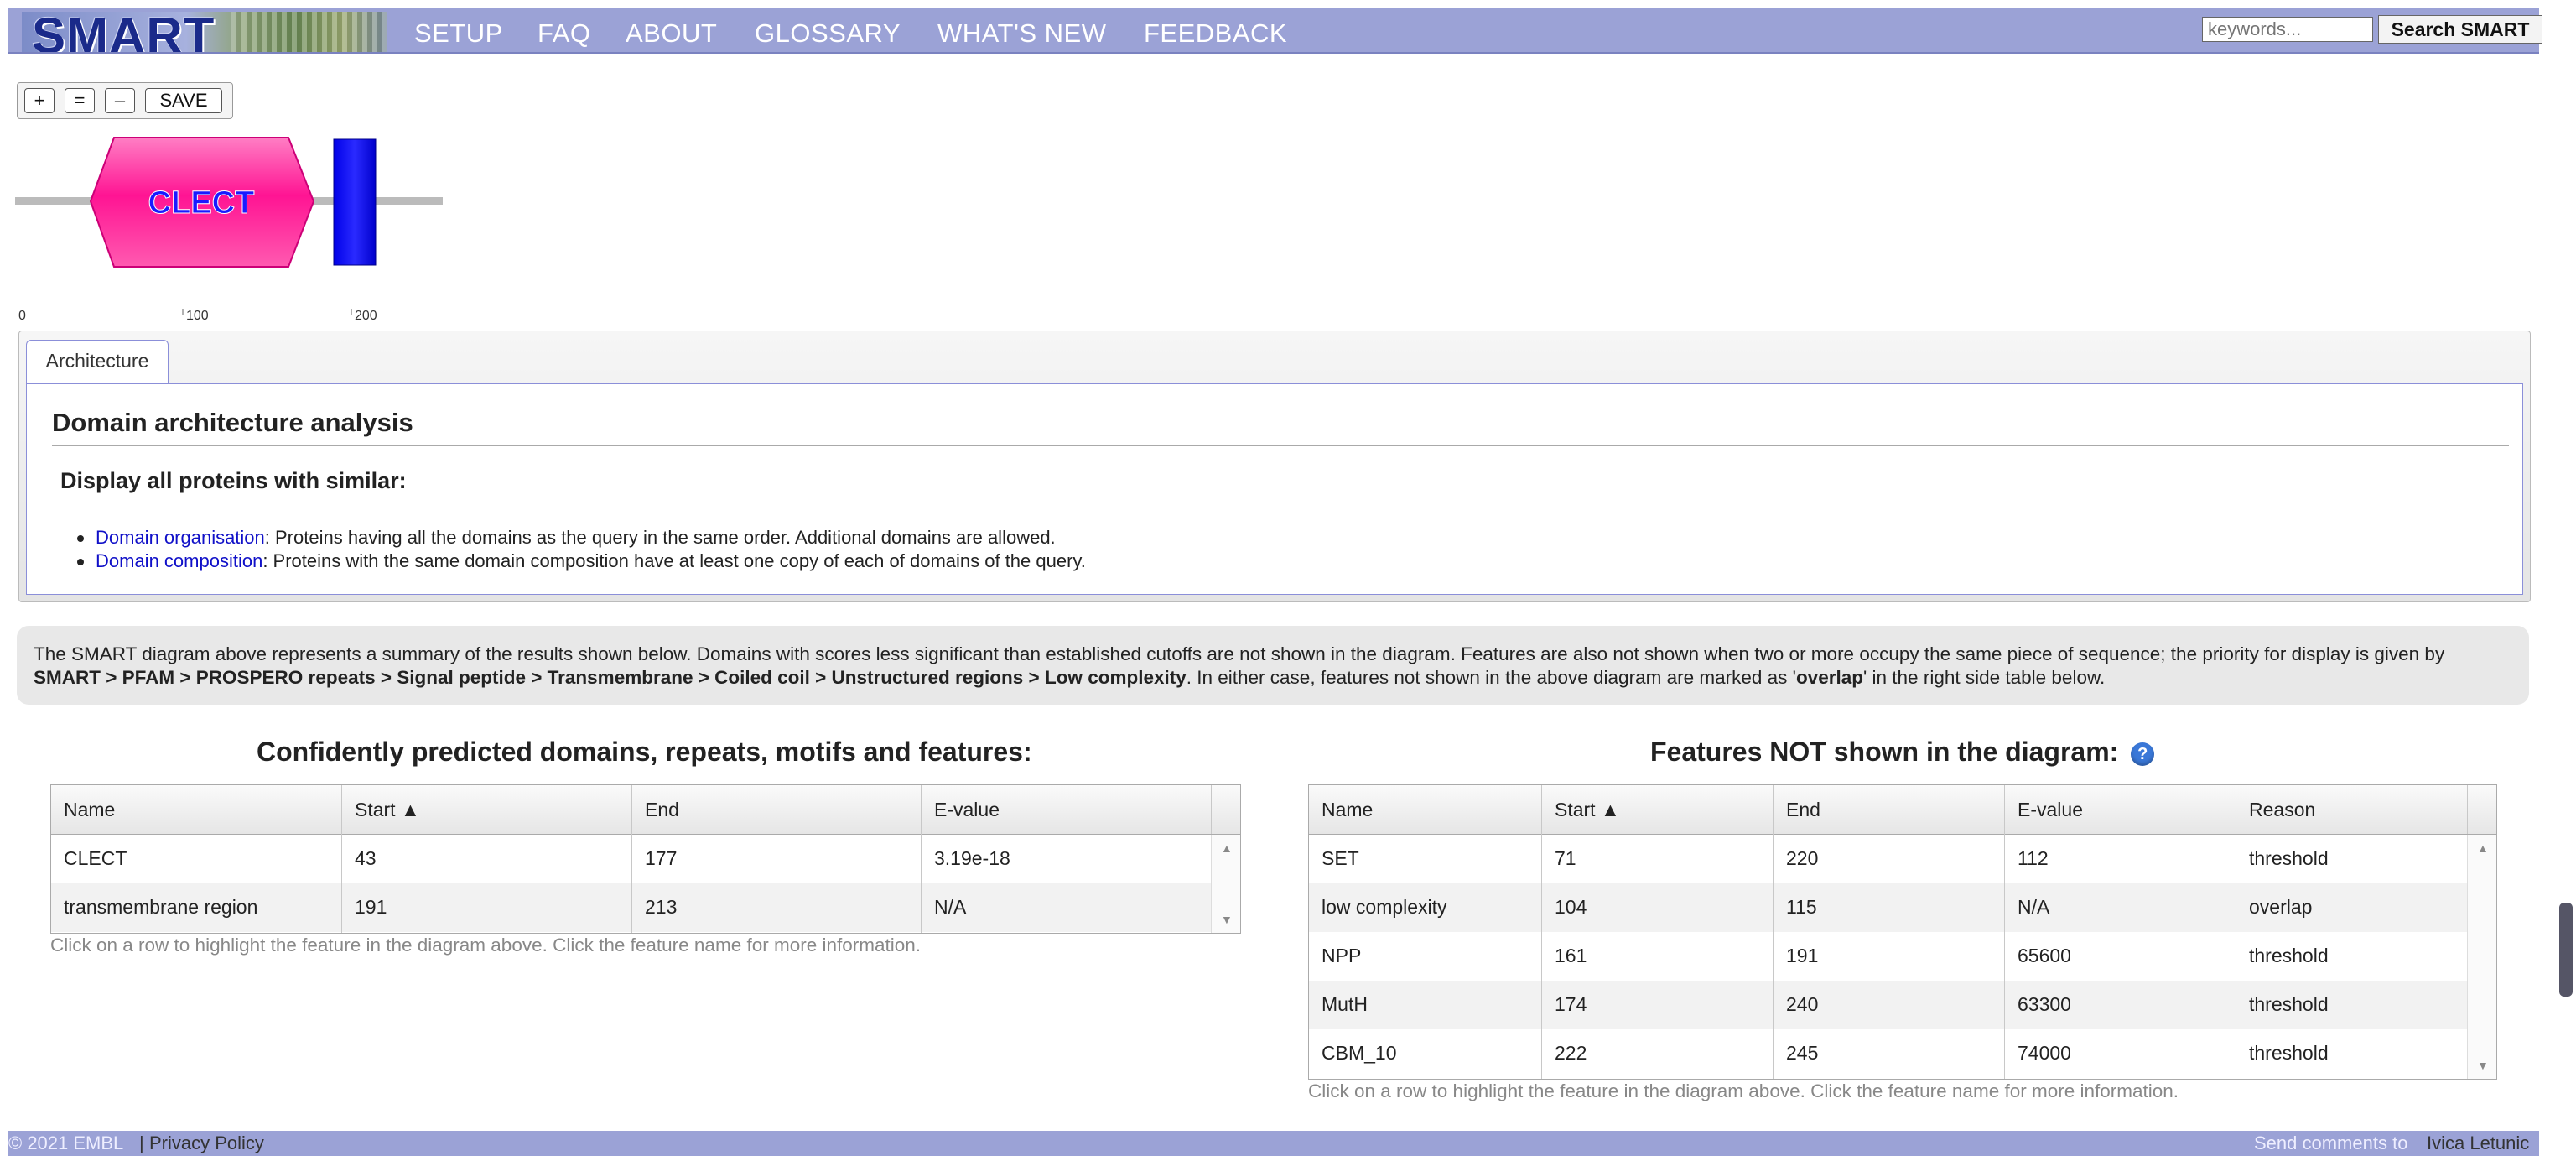 This screenshot has width=2576, height=1156. What do you see at coordinates (2331, 1143) in the screenshot?
I see `comments-text: Send comments to` at bounding box center [2331, 1143].